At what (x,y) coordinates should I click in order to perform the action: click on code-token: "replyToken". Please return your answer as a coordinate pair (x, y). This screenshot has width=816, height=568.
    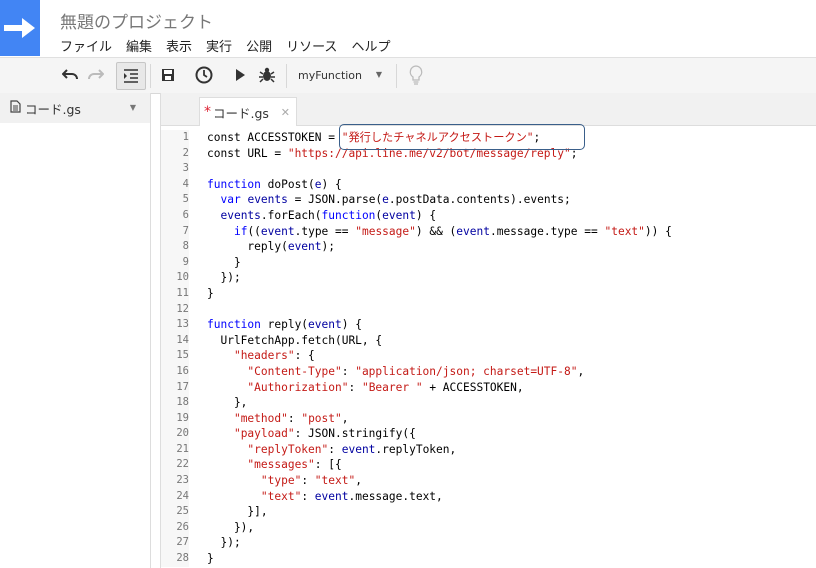
    Looking at the image, I should click on (288, 449).